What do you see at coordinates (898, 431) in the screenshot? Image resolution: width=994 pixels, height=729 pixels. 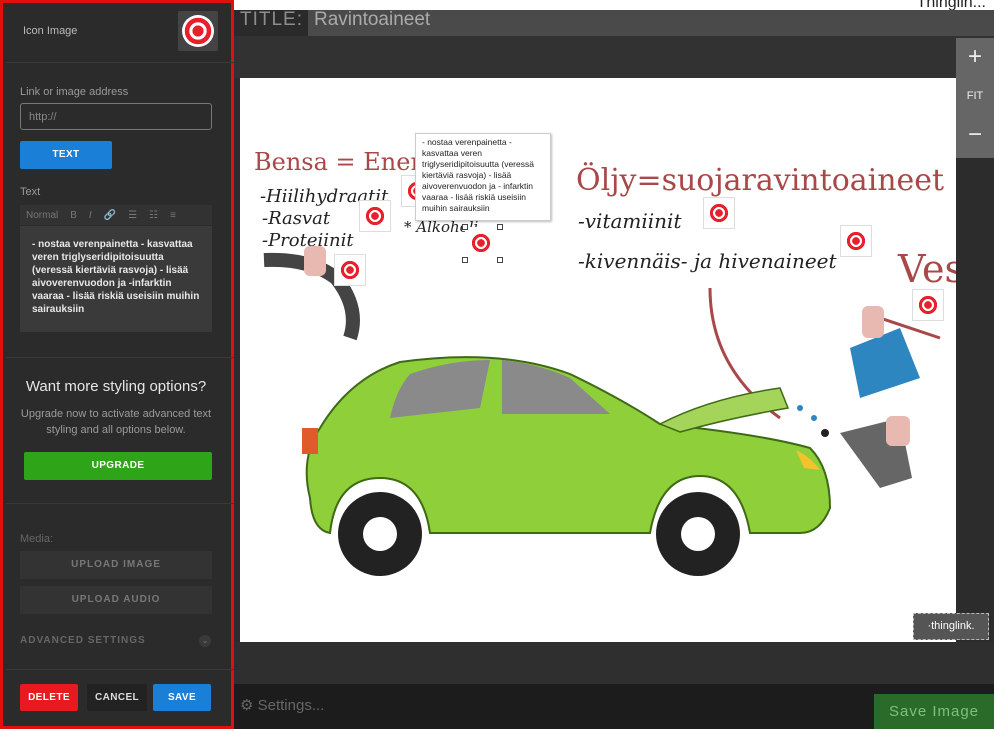 I see `hand-oil` at bounding box center [898, 431].